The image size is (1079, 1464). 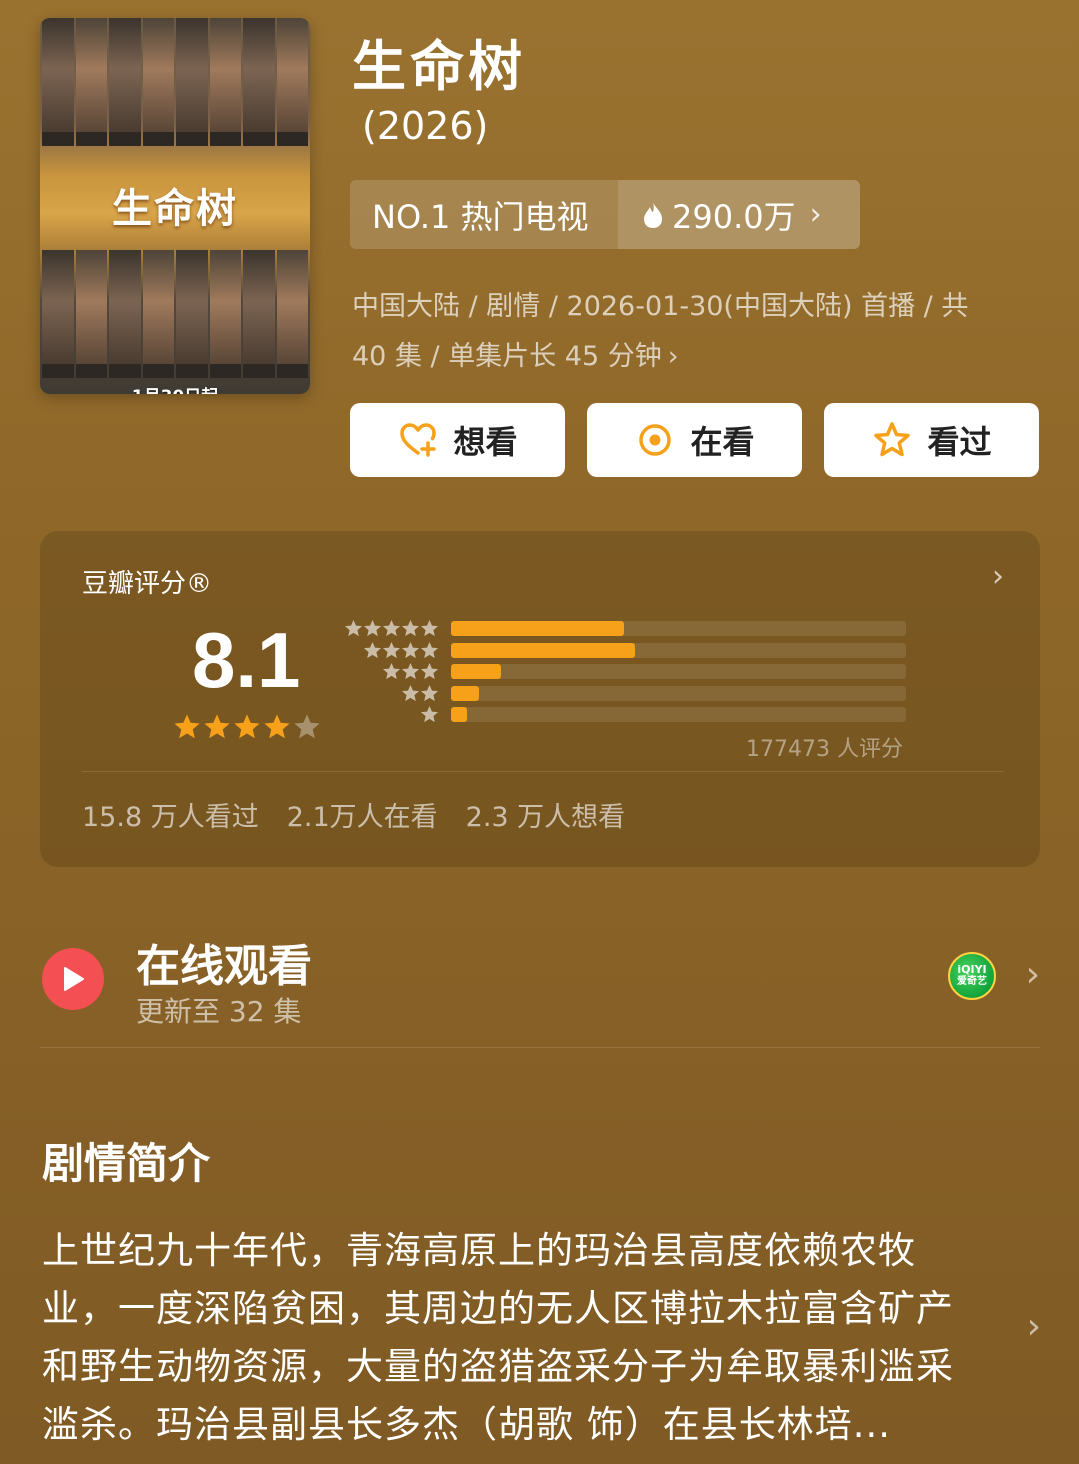 I want to click on heat-value-button: 290.0万 ›, so click(x=739, y=214).